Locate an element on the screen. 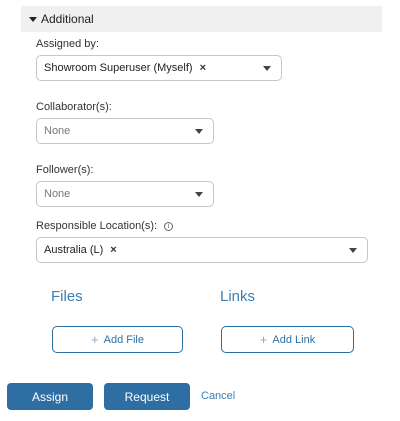 The image size is (400, 421). followers-select: None is located at coordinates (125, 194).